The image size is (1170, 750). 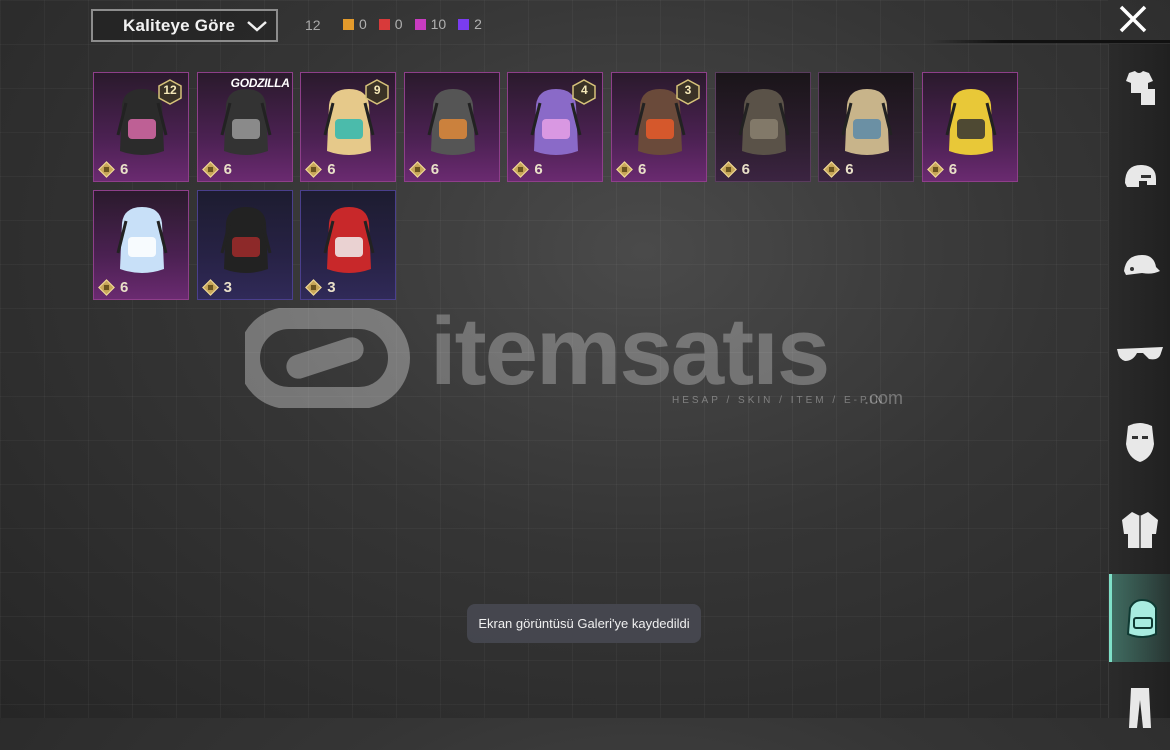 I want to click on itemsatis-logo, so click(x=327, y=358).